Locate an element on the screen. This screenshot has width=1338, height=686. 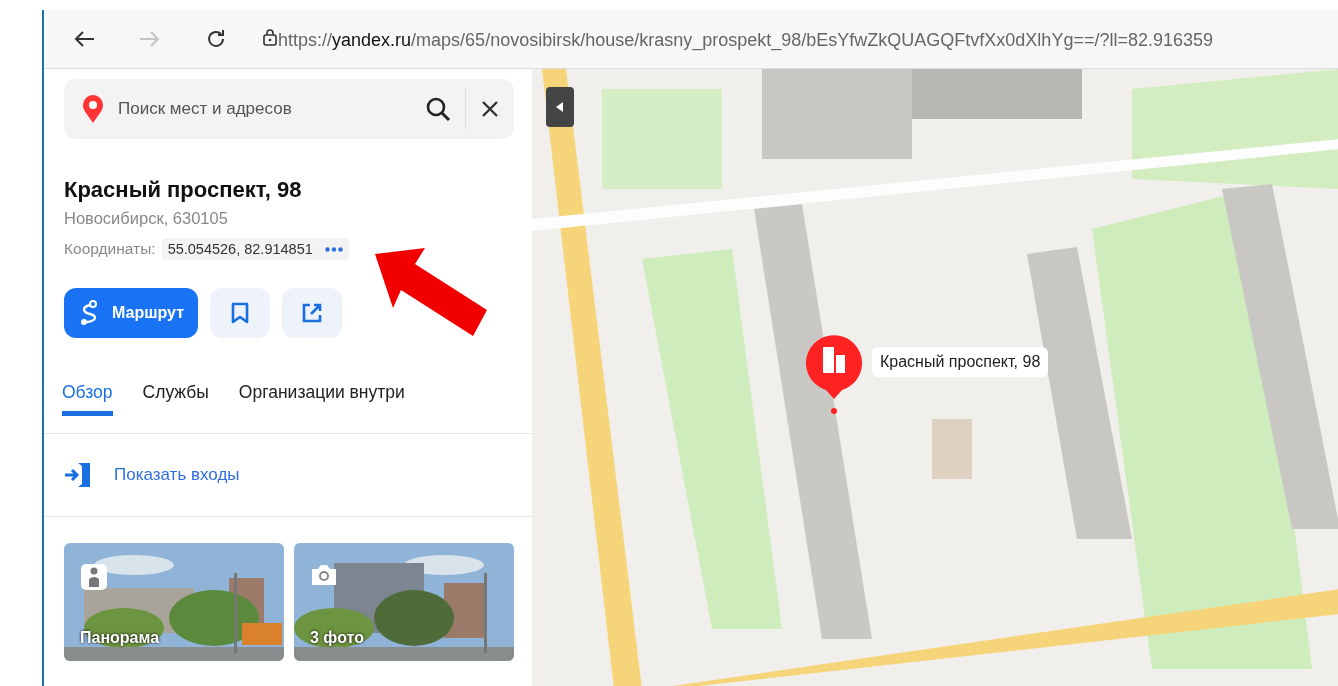
more-icon is located at coordinates (333, 249).